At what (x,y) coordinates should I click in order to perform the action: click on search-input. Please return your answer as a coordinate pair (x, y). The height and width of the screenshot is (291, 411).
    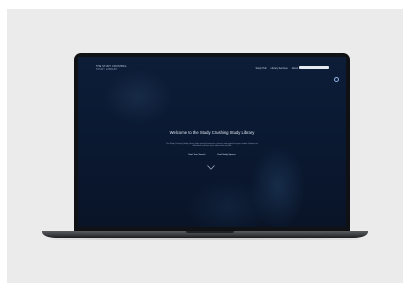
    Looking at the image, I should click on (314, 67).